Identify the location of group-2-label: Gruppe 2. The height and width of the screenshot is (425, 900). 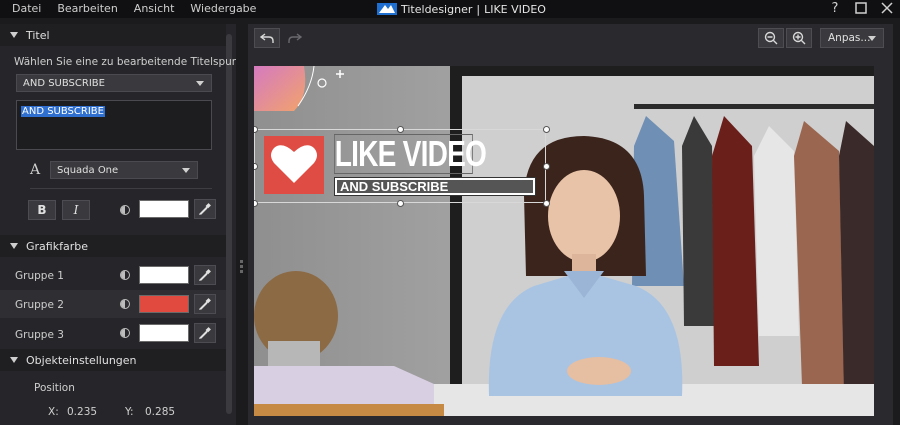
(39, 305).